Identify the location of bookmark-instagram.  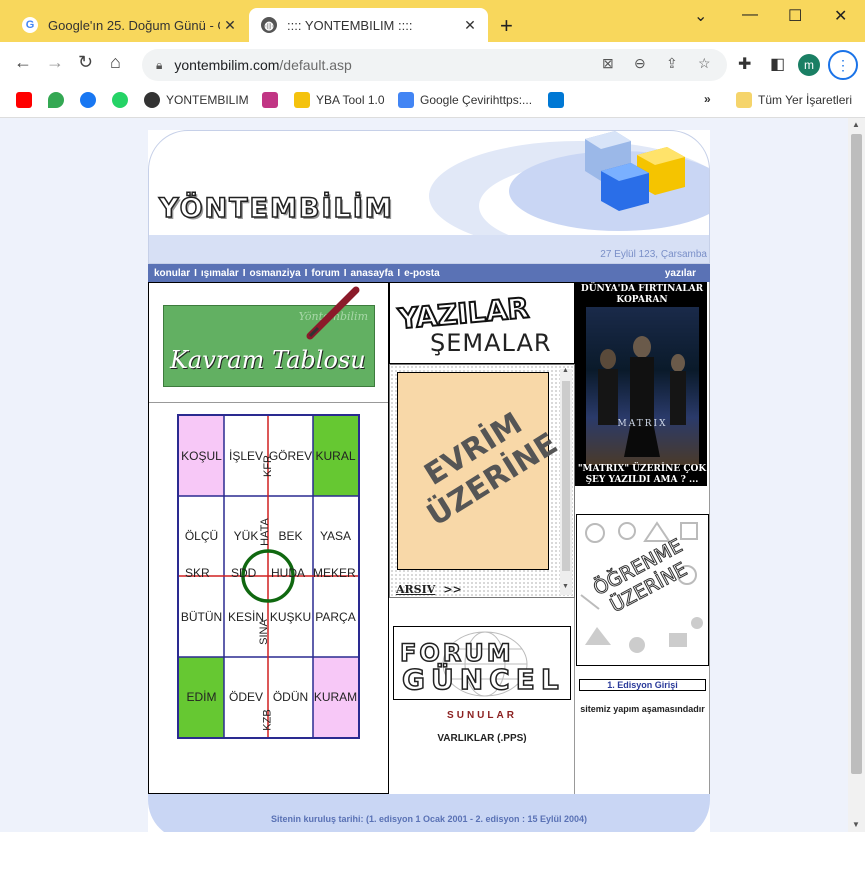
(273, 100).